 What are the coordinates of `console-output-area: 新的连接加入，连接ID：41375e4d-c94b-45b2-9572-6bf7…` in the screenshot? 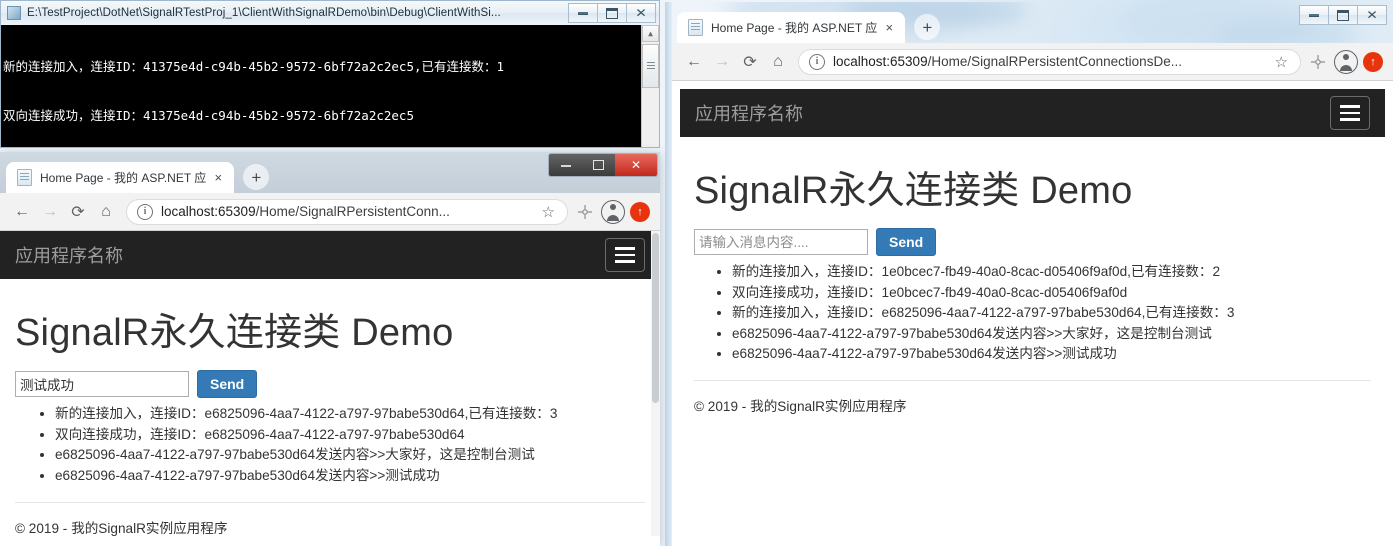 It's located at (330, 86).